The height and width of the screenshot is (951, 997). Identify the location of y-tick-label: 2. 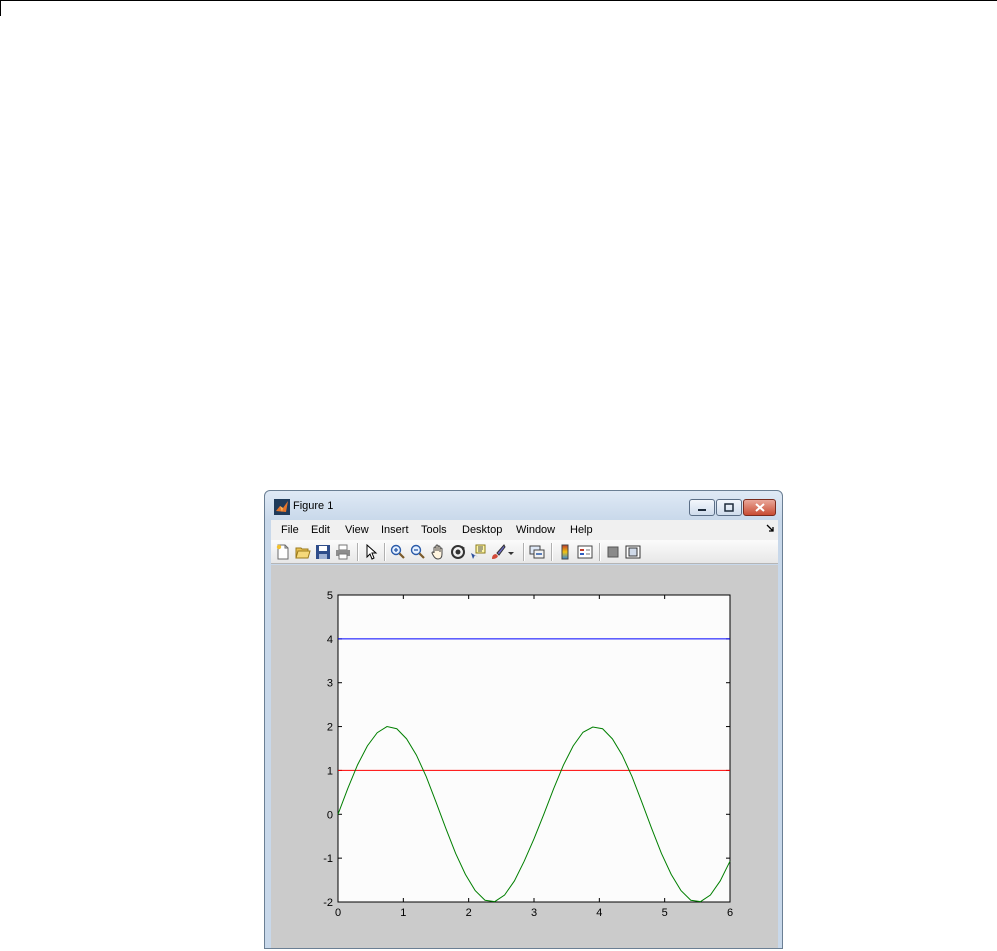
(330, 728).